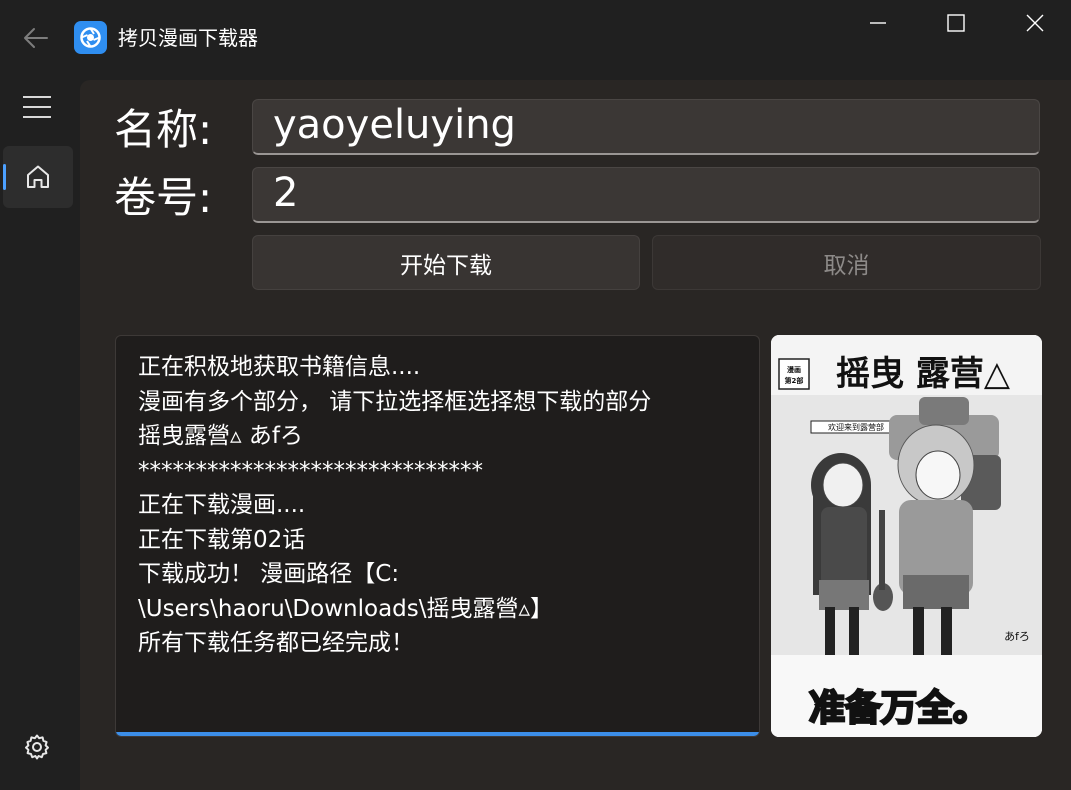 Image resolution: width=1071 pixels, height=790 pixels. Describe the element at coordinates (437, 734) in the screenshot. I see `download-progress-bar` at that location.